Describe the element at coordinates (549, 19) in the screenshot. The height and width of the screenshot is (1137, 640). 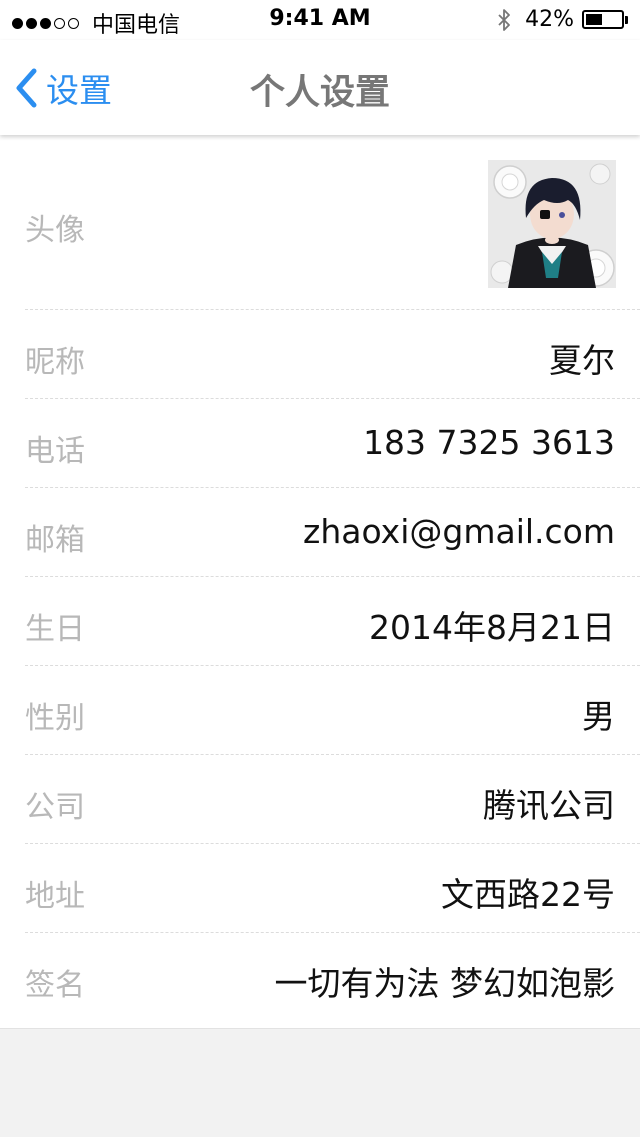
I see `battery-percent: 42%` at that location.